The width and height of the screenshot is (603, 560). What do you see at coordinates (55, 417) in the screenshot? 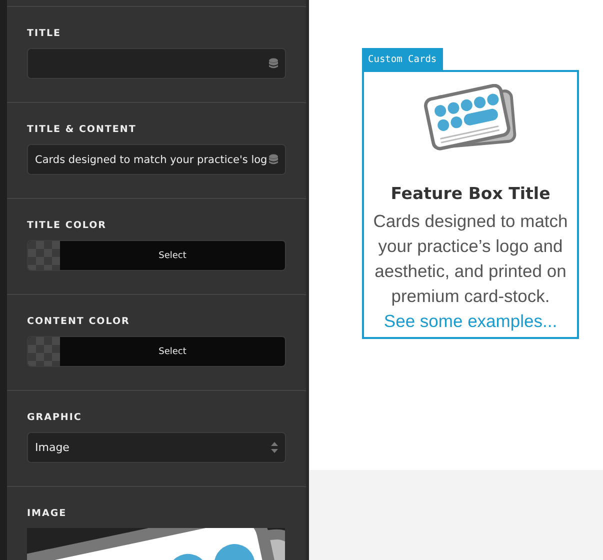
I see `field-label: GRAPHIC` at bounding box center [55, 417].